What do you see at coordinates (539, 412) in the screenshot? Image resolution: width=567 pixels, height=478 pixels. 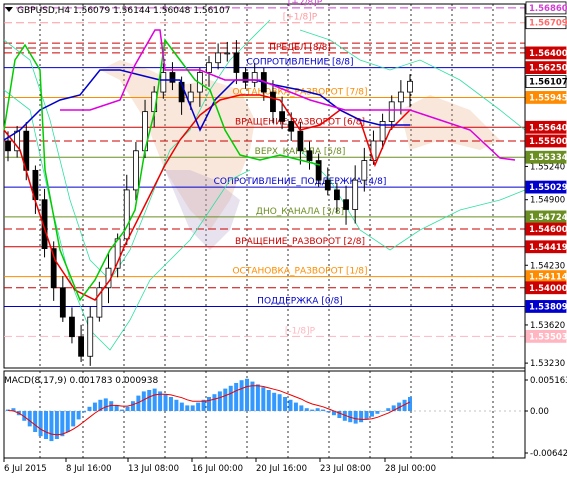 I see `macd-axis-label: 0.00` at bounding box center [539, 412].